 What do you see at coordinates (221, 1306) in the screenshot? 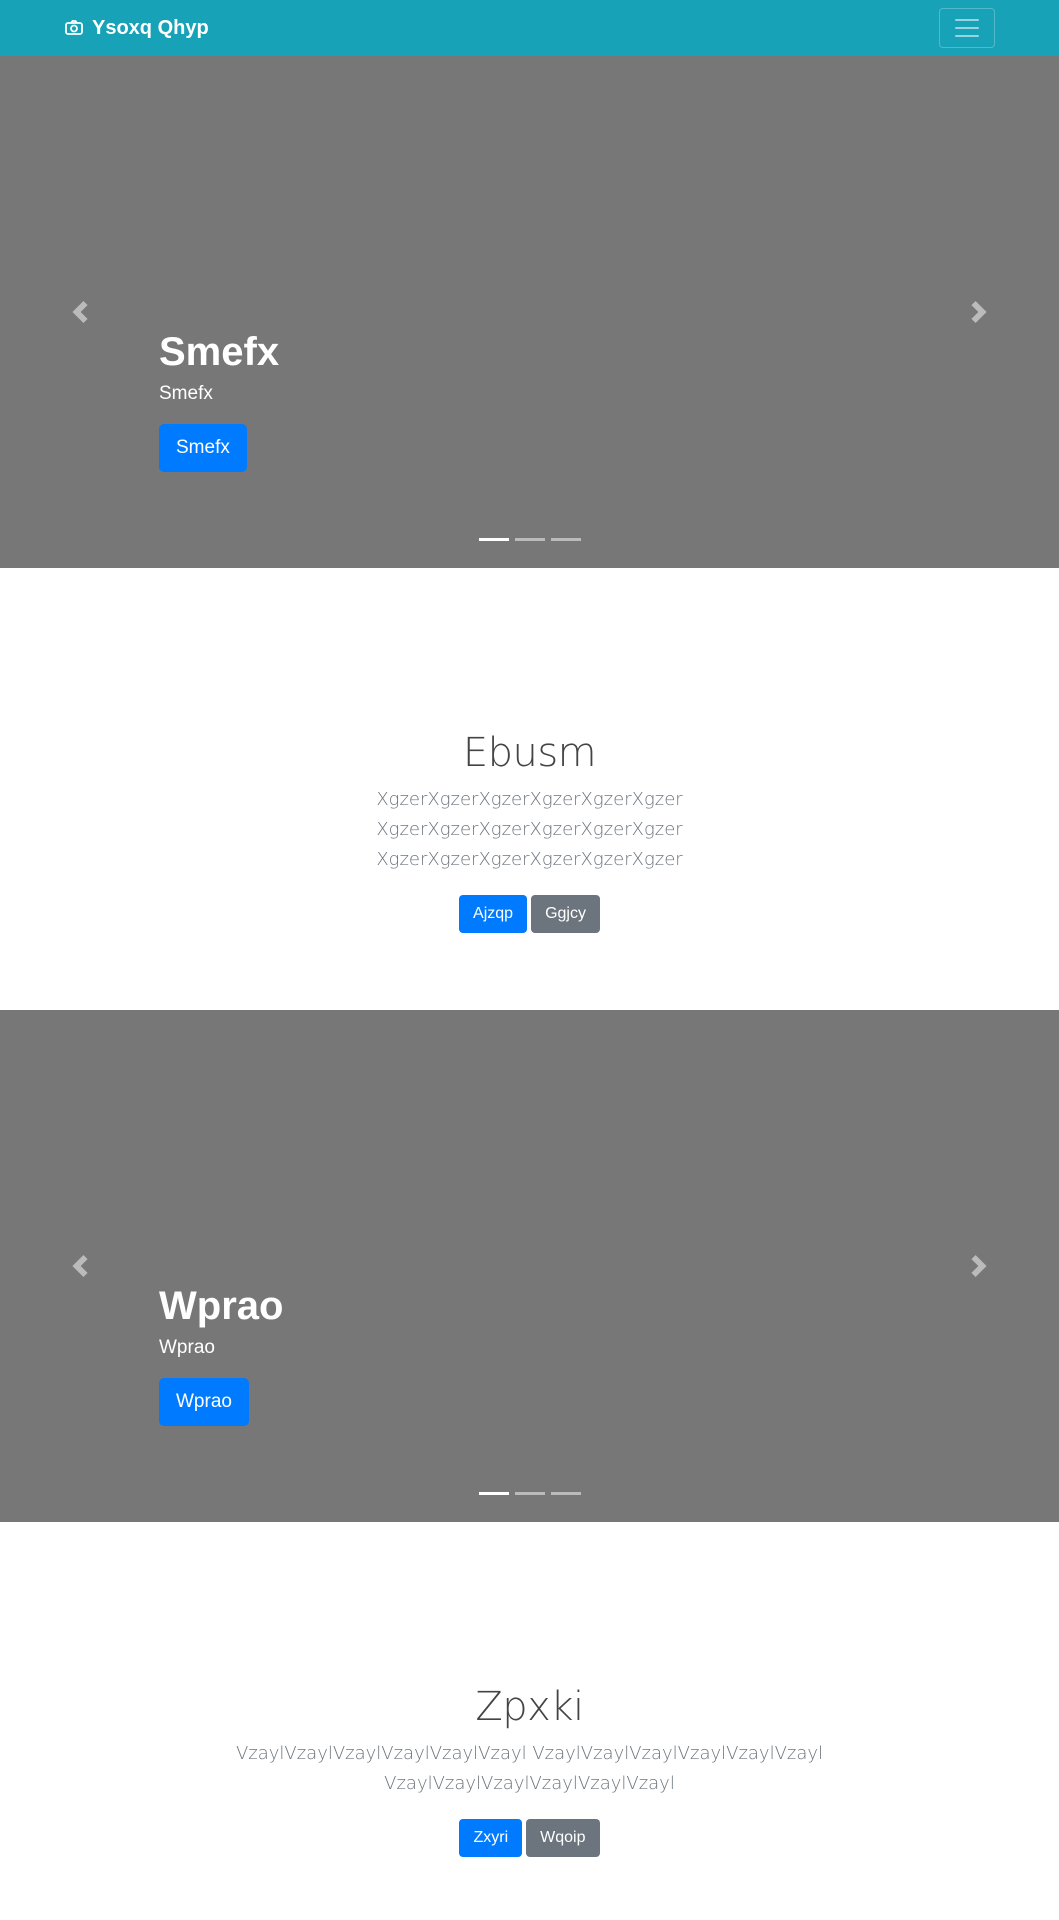
I see `carousel-title: Wprao` at bounding box center [221, 1306].